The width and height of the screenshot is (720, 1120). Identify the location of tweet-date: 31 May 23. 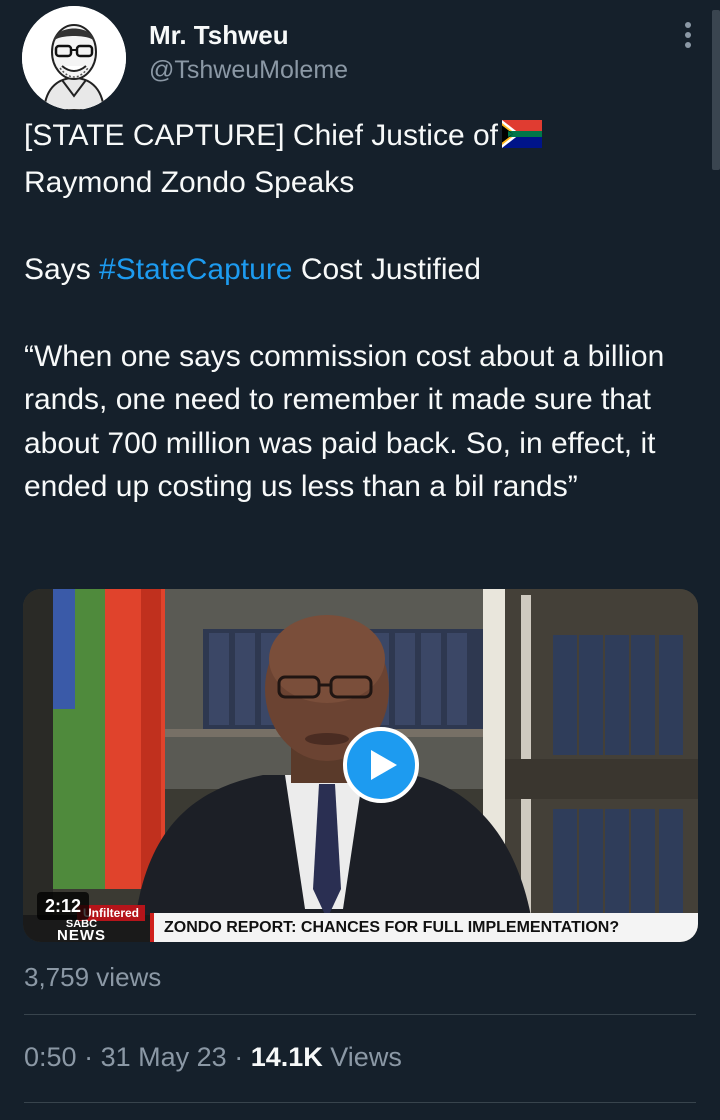
(164, 1057).